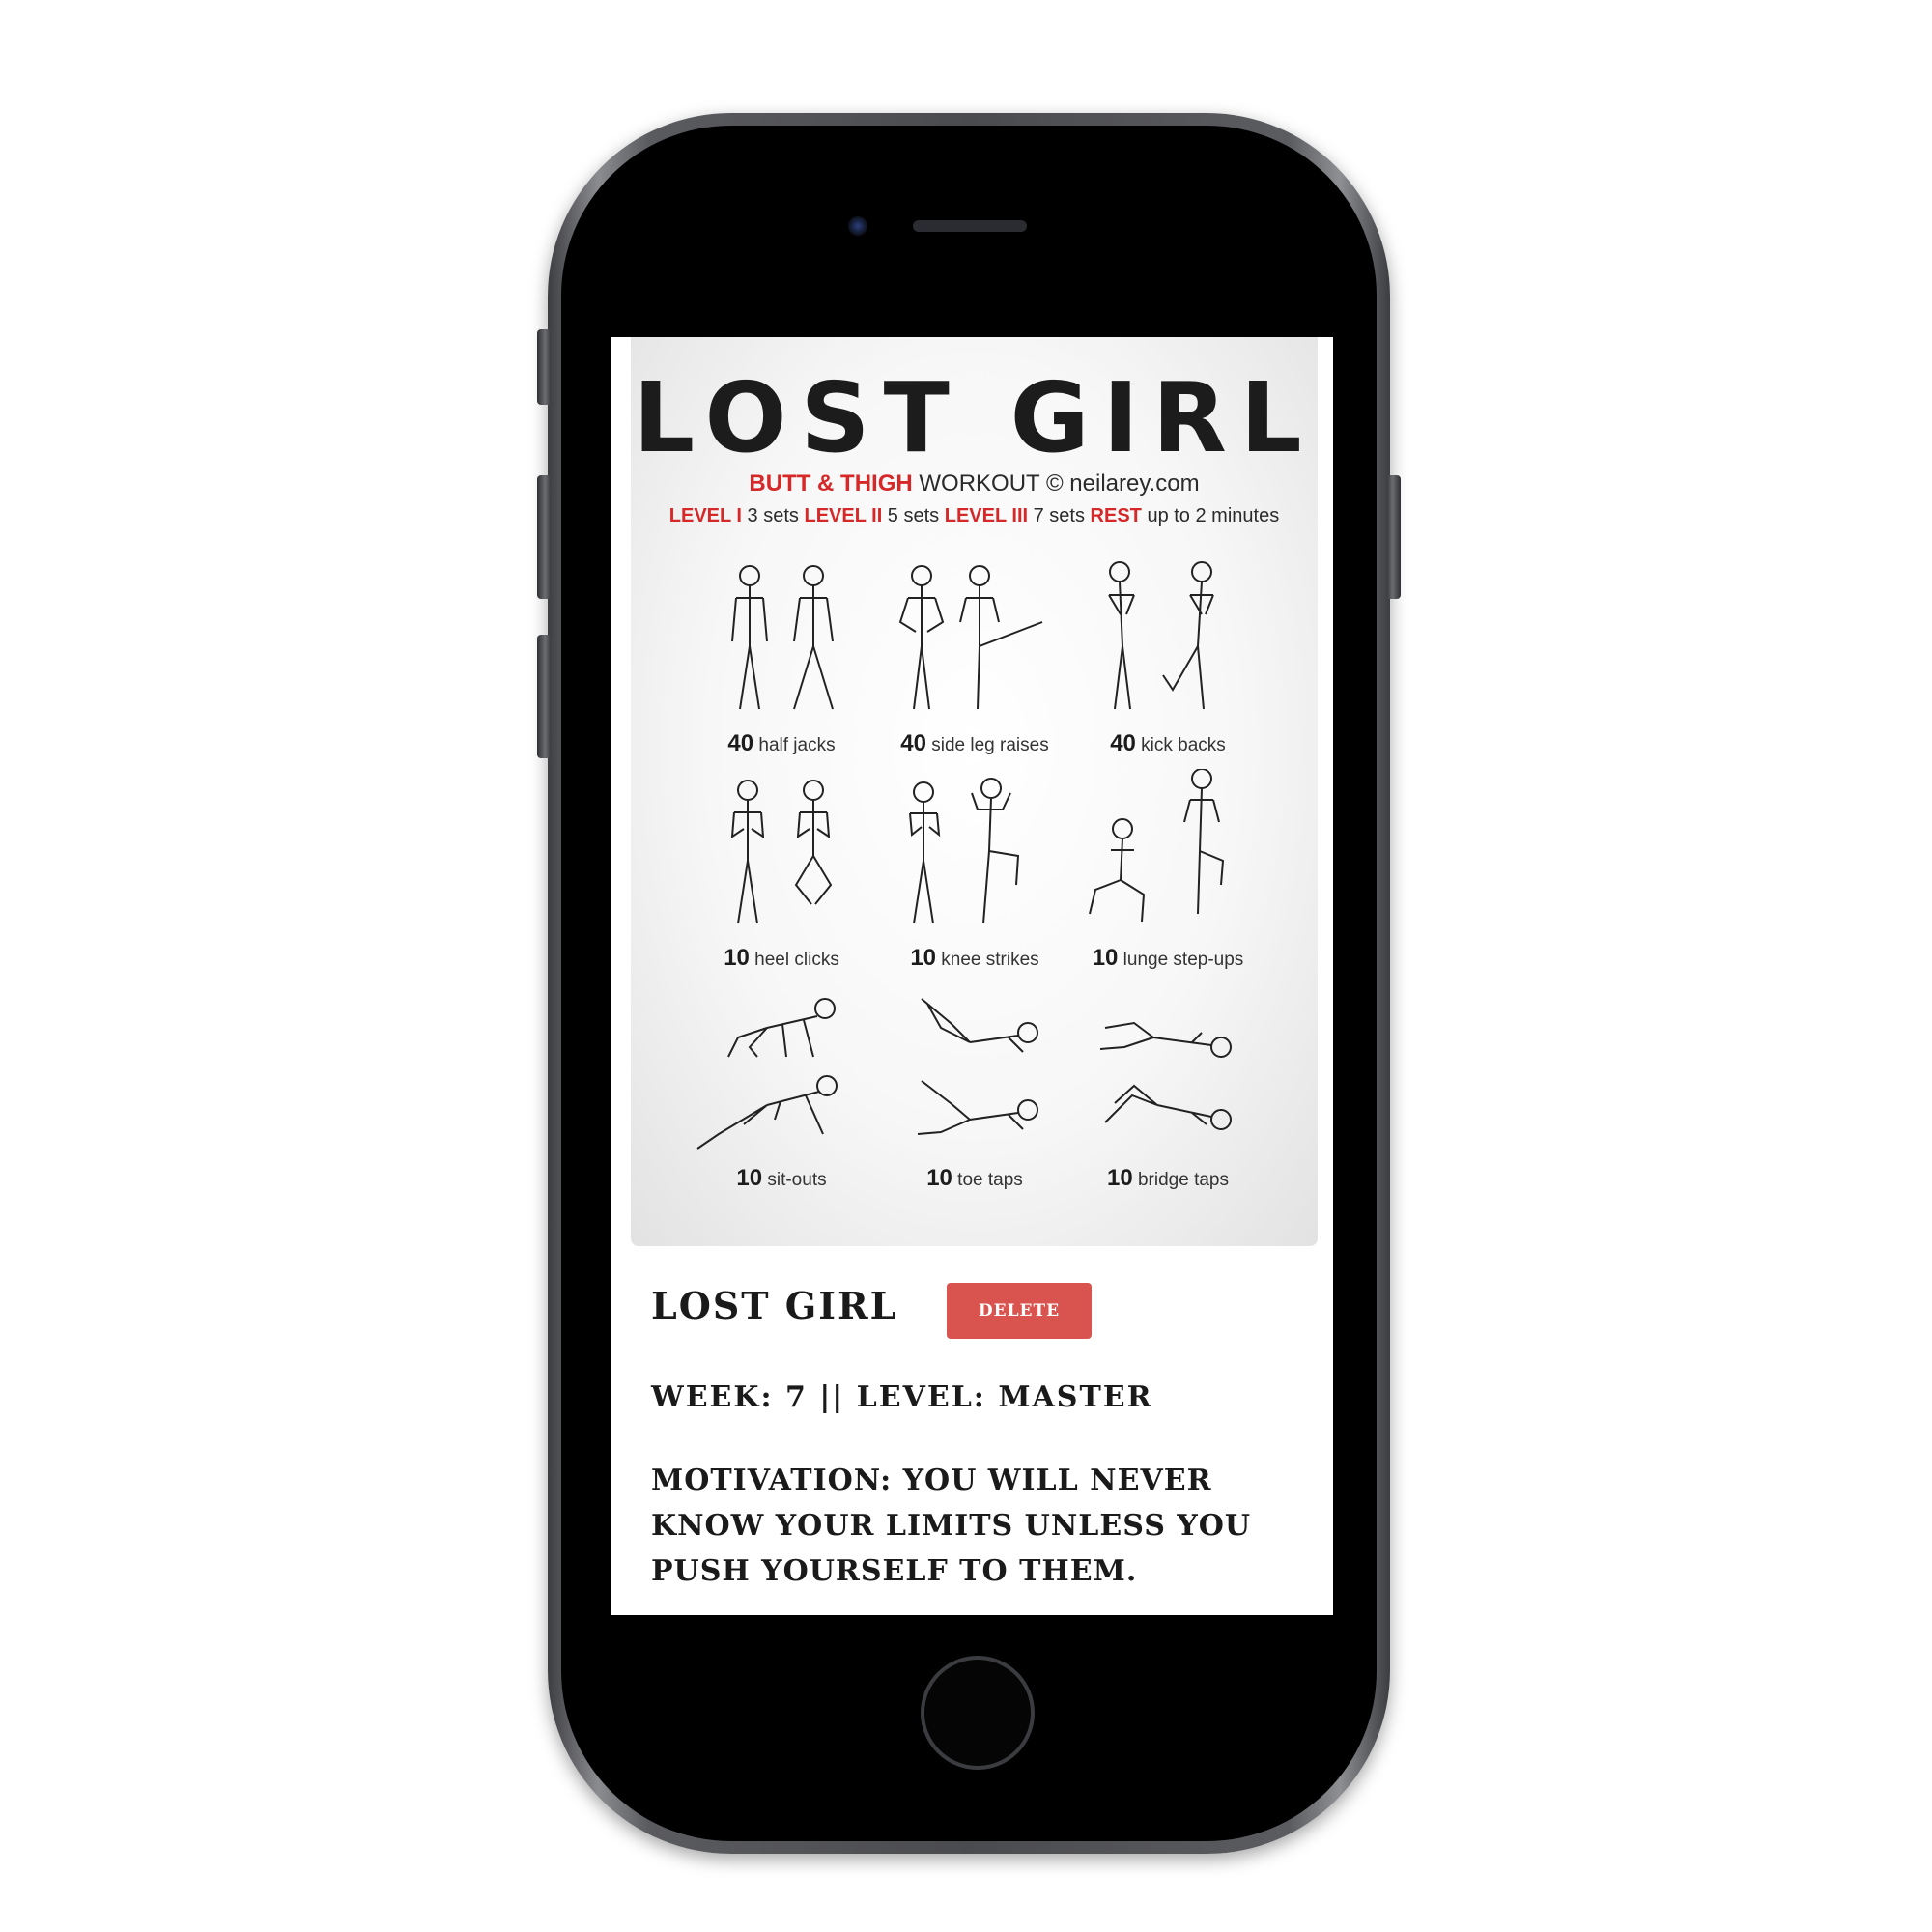 The image size is (1932, 1932). I want to click on week-level-text: WEEK: 7 || LEVEL: MASTER, so click(902, 1397).